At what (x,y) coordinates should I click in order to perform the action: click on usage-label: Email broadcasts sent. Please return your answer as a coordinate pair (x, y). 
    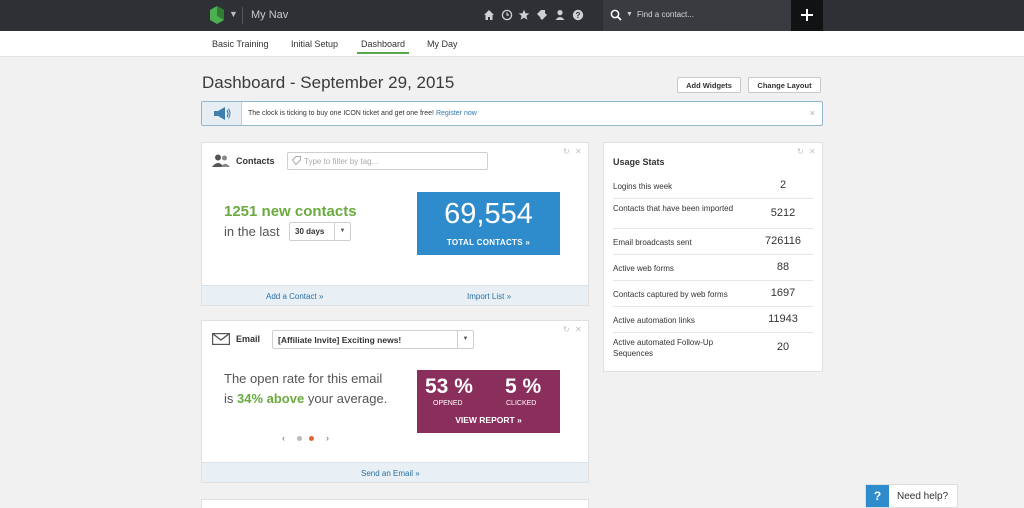
    Looking at the image, I should click on (652, 242).